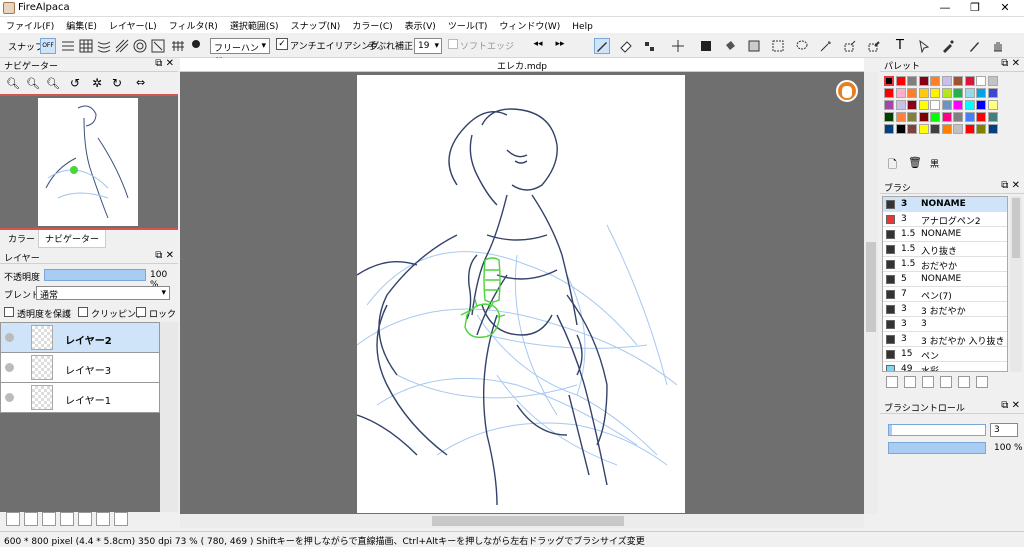 Image resolution: width=1024 pixels, height=547 pixels. Describe the element at coordinates (13, 519) in the screenshot. I see `new-layer-icon` at that location.